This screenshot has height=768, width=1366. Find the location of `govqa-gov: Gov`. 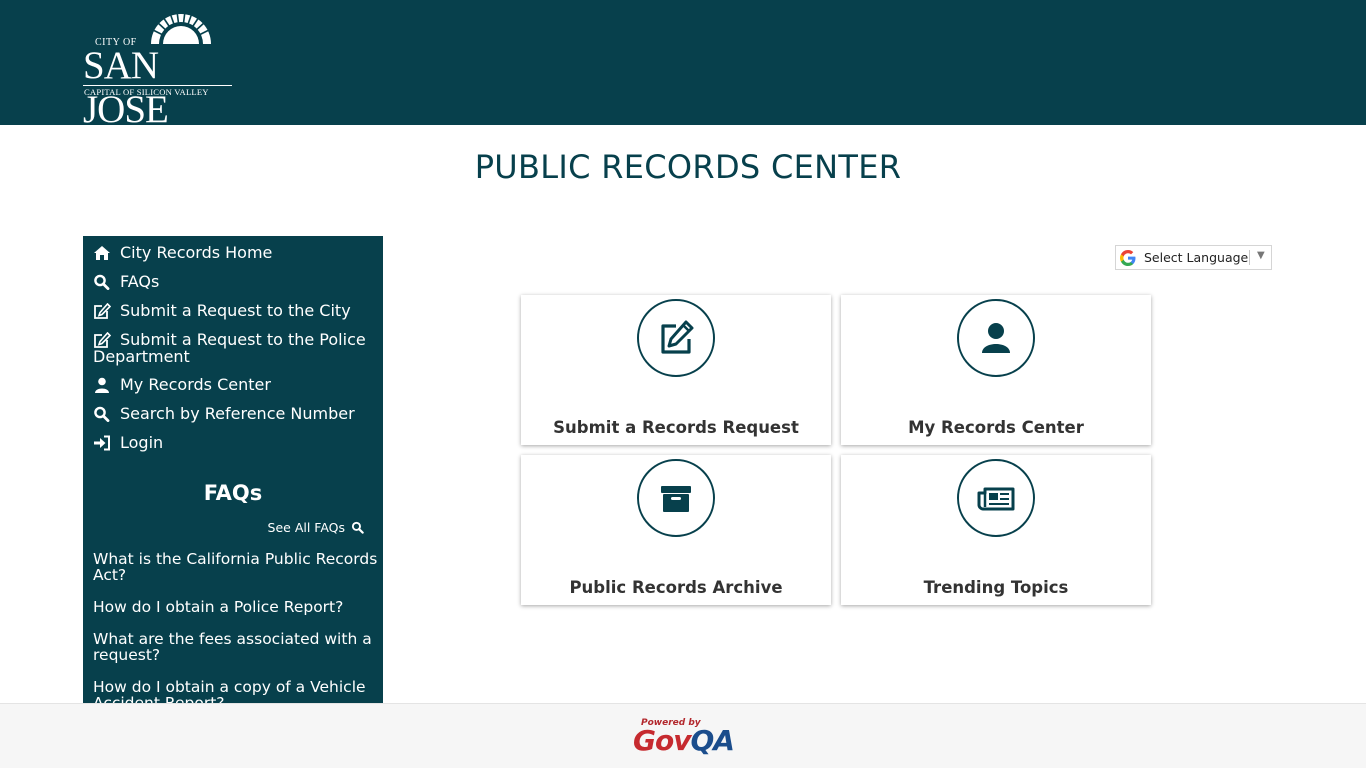

govqa-gov: Gov is located at coordinates (662, 740).